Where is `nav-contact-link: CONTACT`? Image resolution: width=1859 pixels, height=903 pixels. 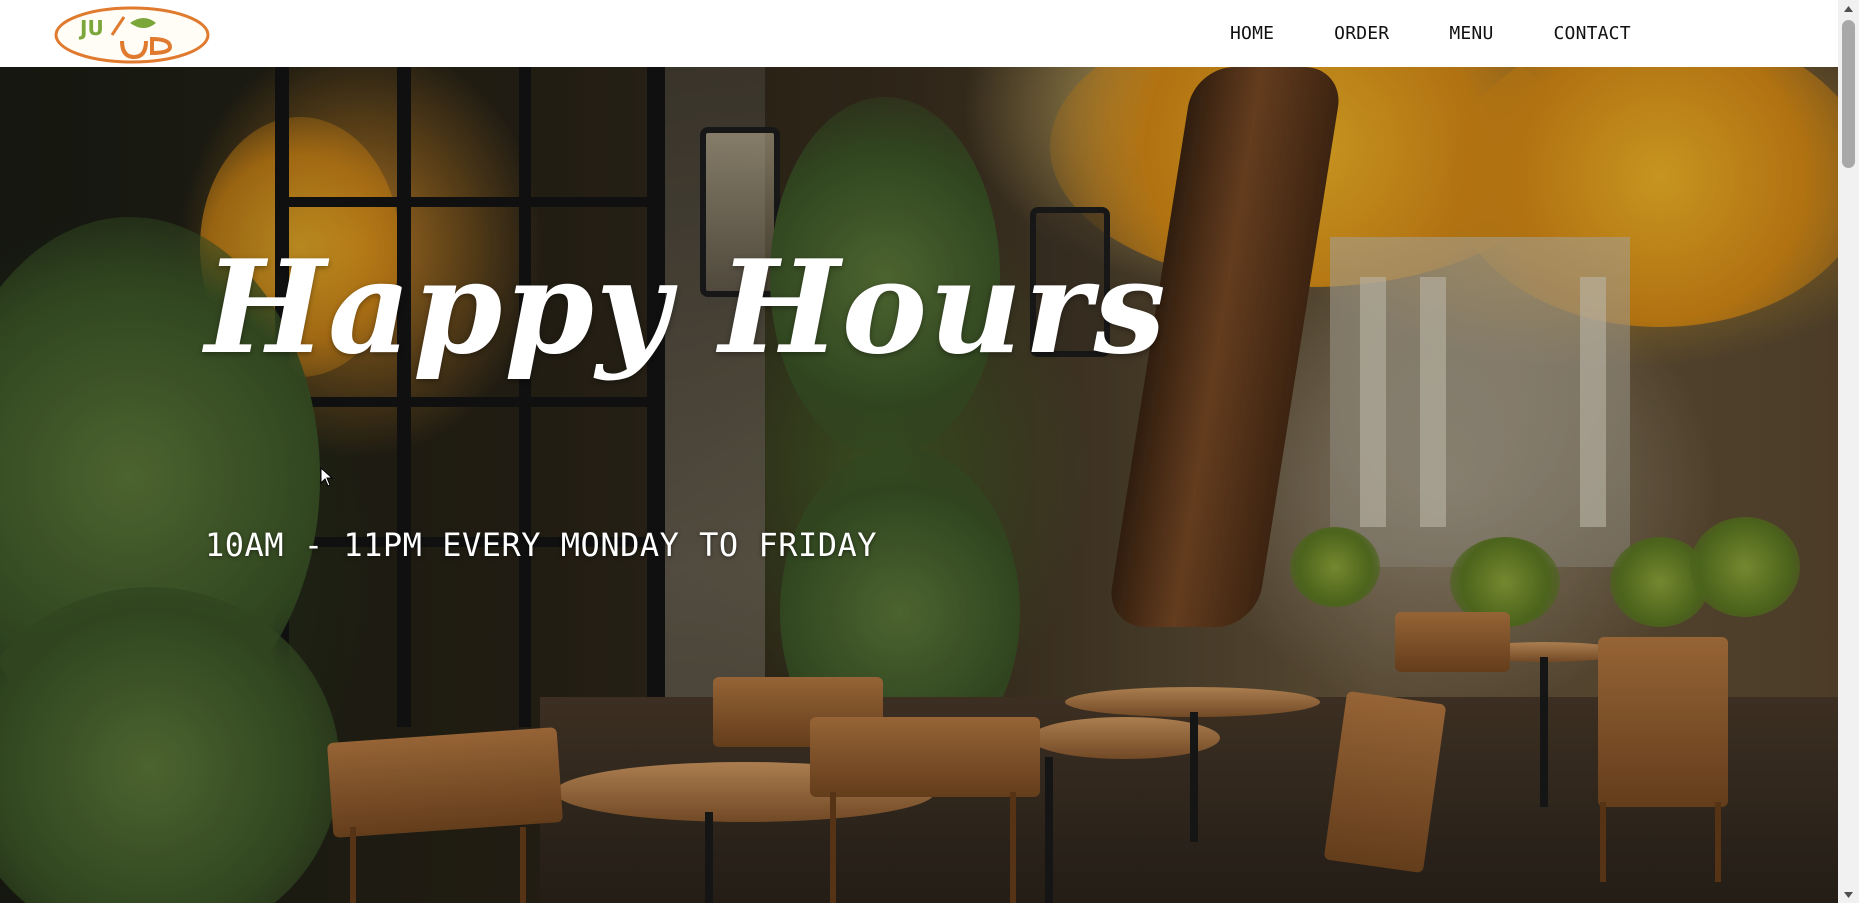 nav-contact-link: CONTACT is located at coordinates (1592, 33).